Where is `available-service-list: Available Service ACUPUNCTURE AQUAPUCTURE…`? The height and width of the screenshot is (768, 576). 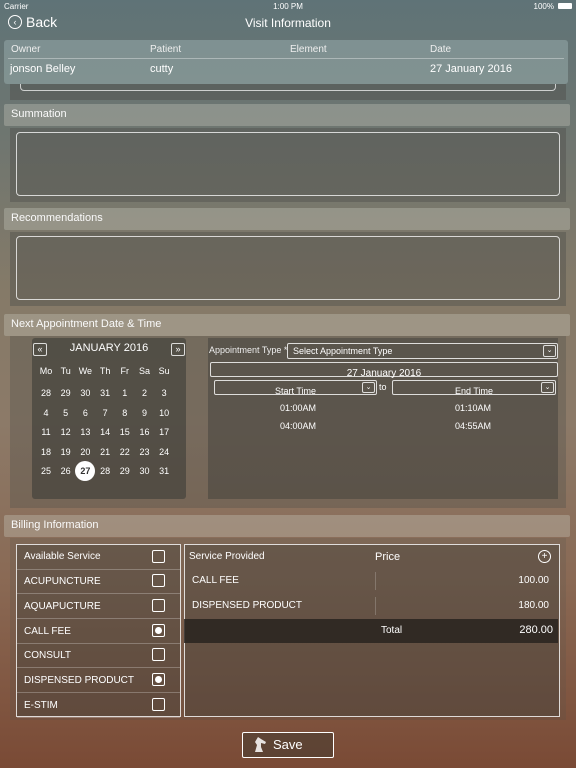 available-service-list: Available Service ACUPUNCTURE AQUAPUCTURE… is located at coordinates (98, 631).